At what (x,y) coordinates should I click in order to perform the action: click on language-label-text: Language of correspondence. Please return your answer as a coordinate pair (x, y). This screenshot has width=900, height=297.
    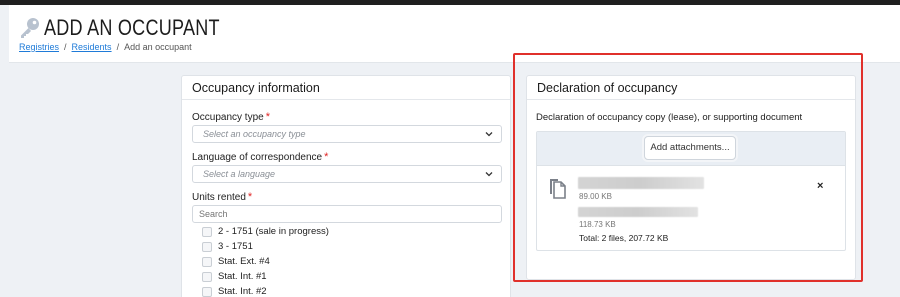
    Looking at the image, I should click on (257, 157).